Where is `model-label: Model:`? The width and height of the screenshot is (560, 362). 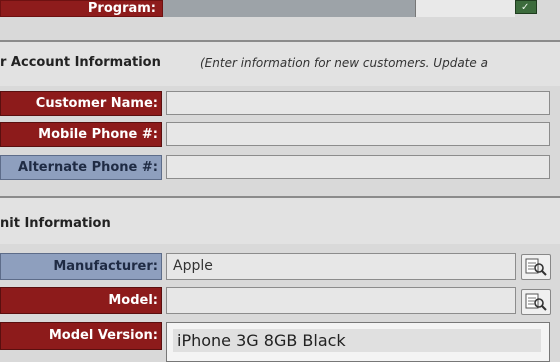
model-label: Model: is located at coordinates (81, 300).